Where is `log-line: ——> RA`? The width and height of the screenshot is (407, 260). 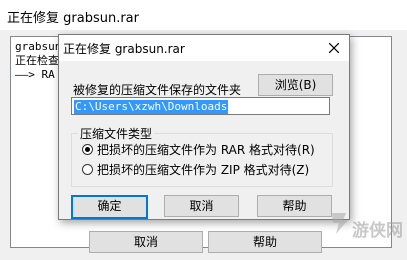 log-line: ——> RA is located at coordinates (35, 74).